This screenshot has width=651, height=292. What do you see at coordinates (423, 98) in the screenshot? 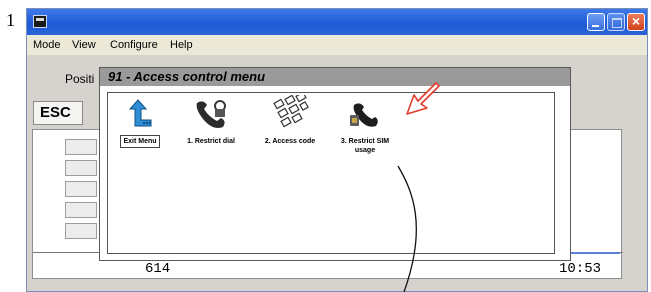
I see `annotation-arrow-icon` at bounding box center [423, 98].